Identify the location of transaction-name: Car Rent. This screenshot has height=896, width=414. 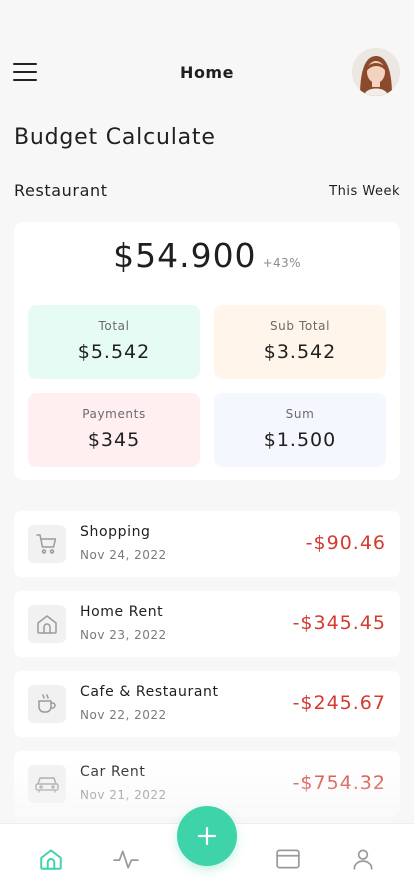
(113, 772).